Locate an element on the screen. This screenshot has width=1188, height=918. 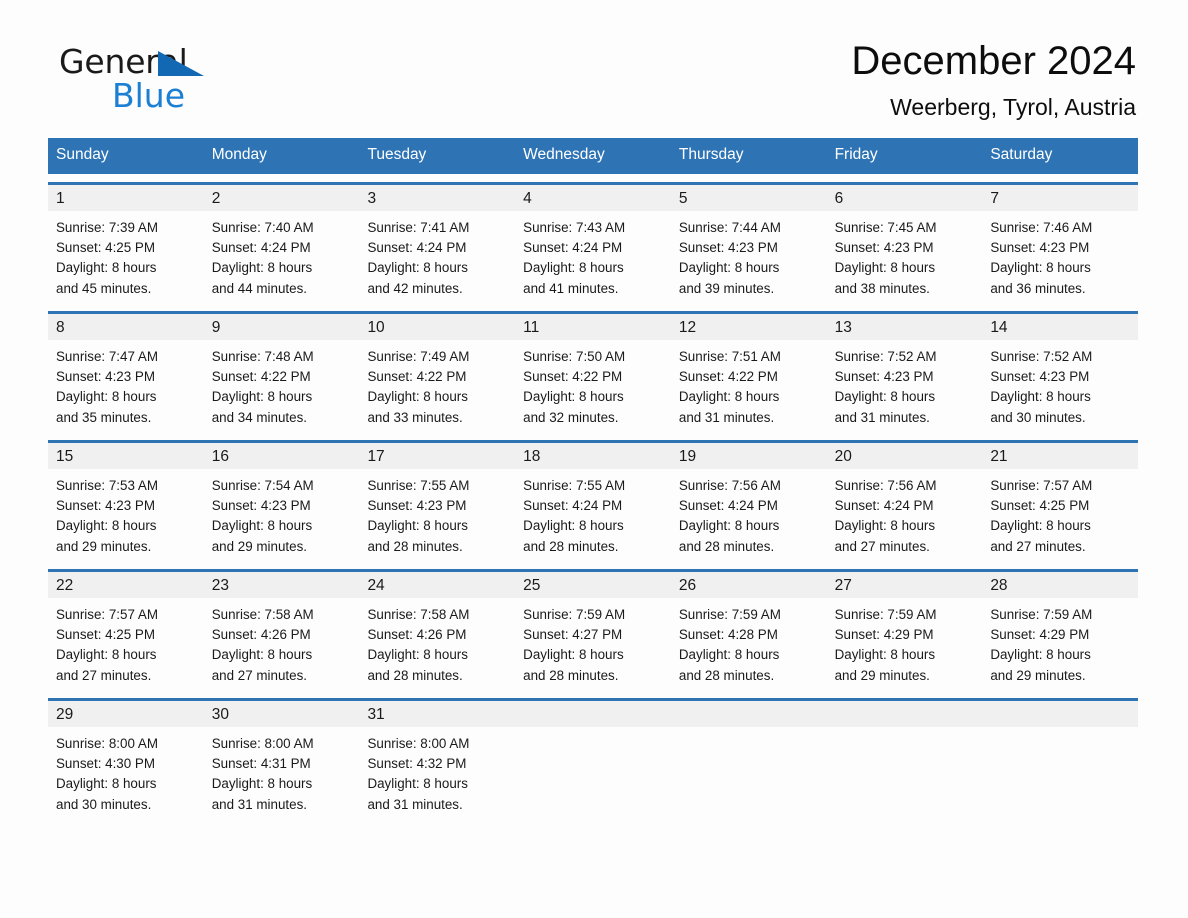
day-number: 31 is located at coordinates (437, 714).